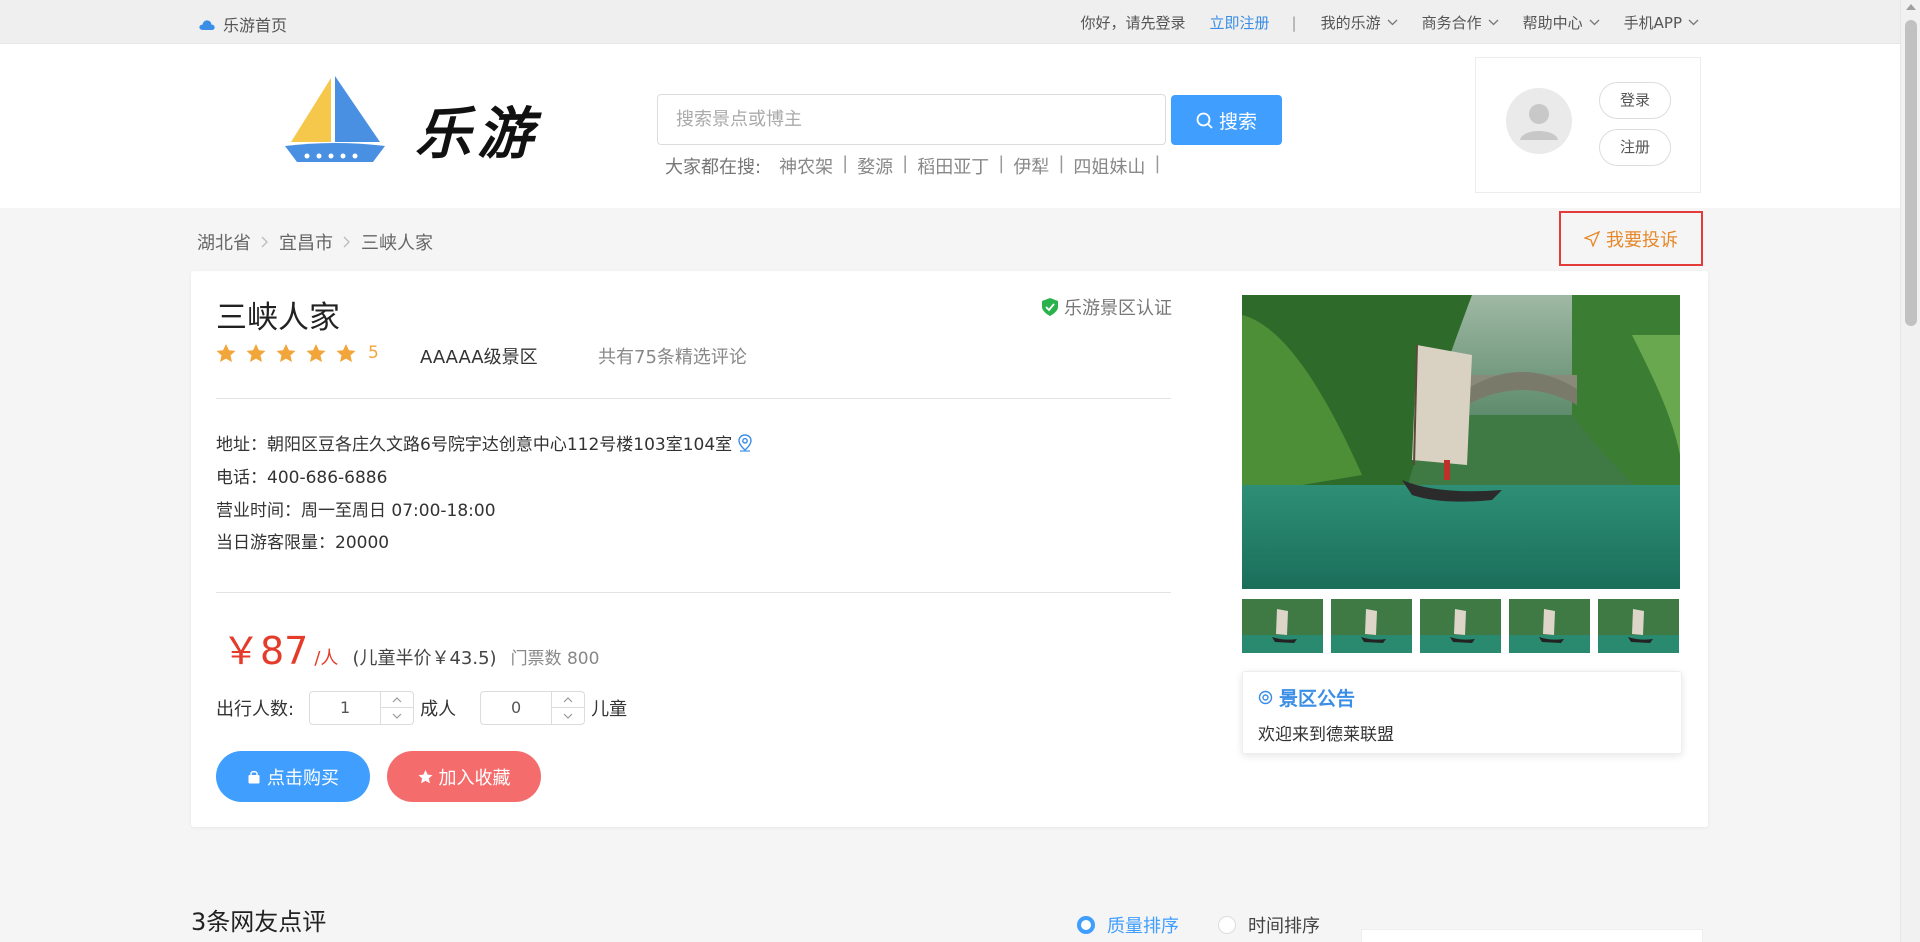  What do you see at coordinates (1204, 120) in the screenshot?
I see `search-icon` at bounding box center [1204, 120].